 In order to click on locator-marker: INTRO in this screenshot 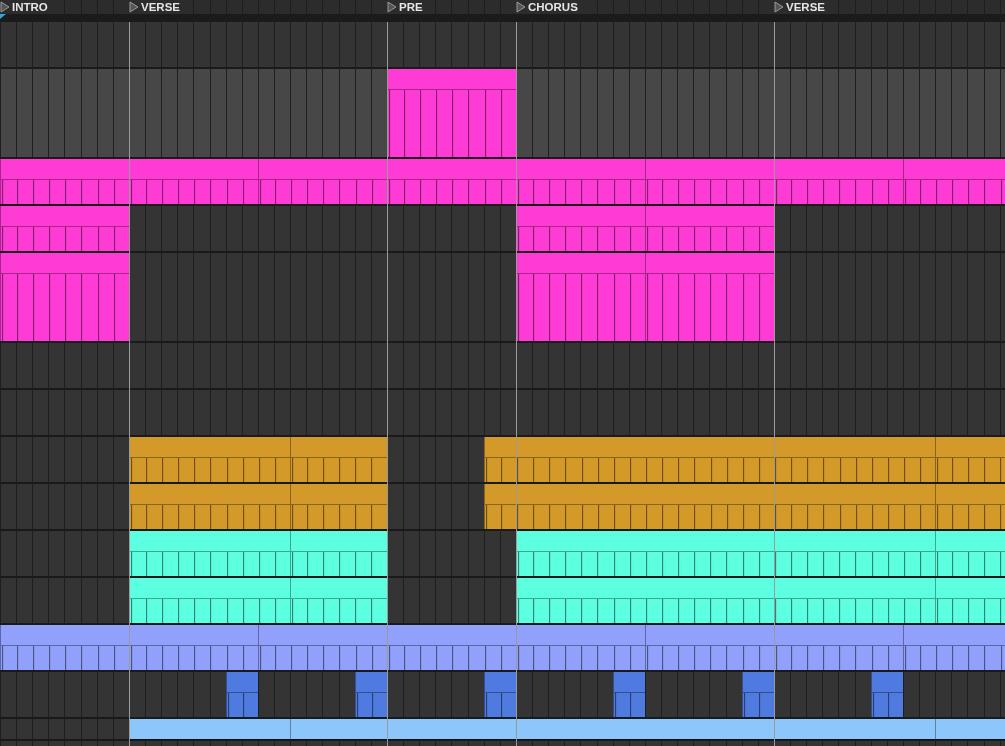, I will do `click(25, 7)`.